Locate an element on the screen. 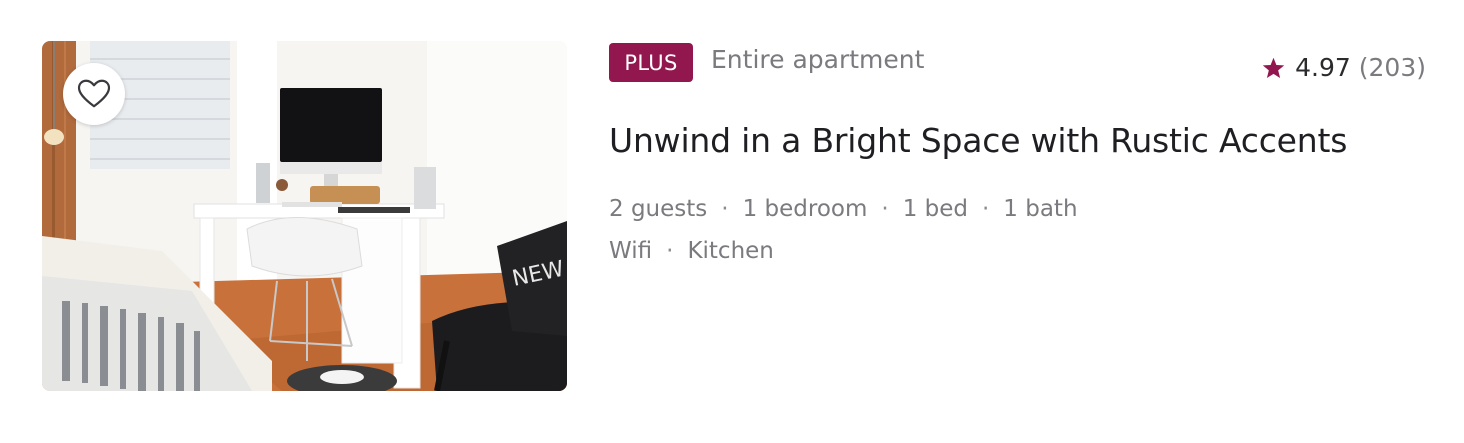 Image resolution: width=1464 pixels, height=443 pixels. property-type: Entire apartment is located at coordinates (818, 59).